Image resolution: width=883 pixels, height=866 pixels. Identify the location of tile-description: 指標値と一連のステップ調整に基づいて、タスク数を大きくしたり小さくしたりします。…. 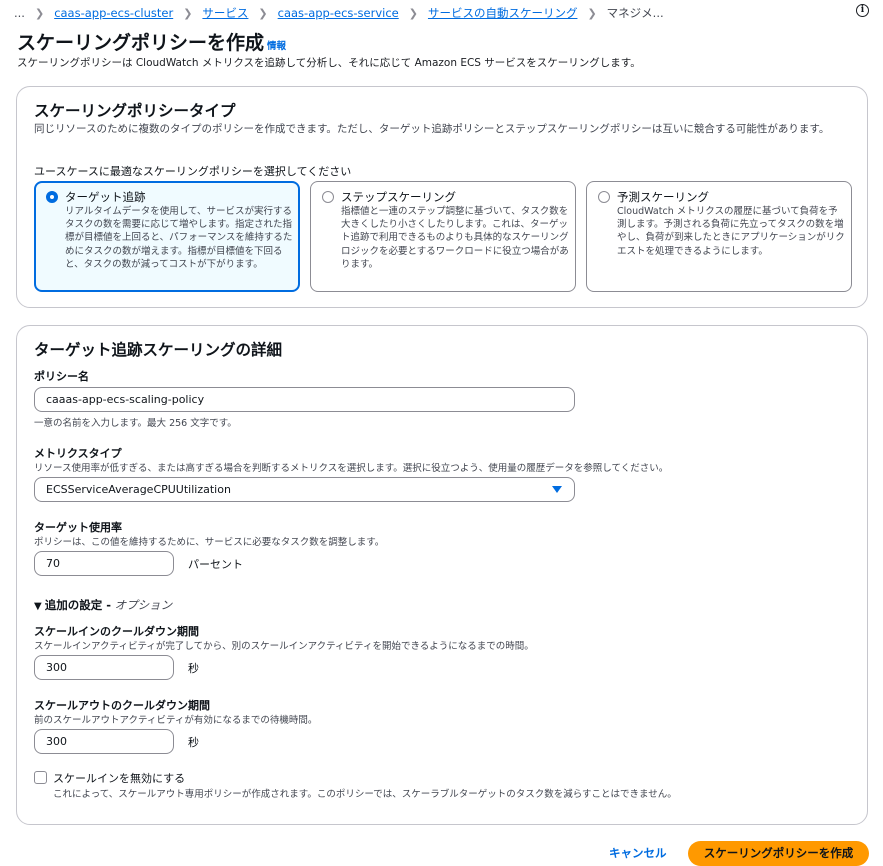
(455, 238).